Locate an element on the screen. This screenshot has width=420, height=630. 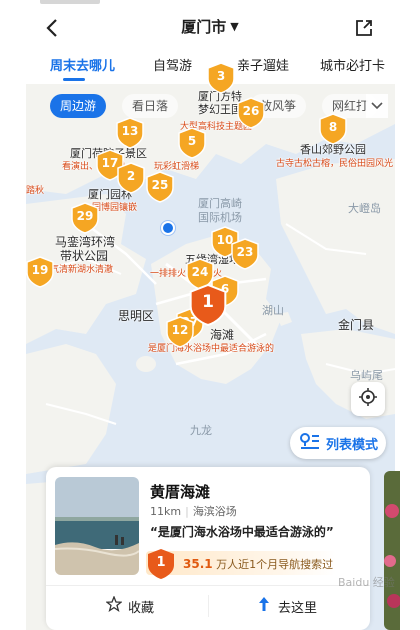
marker-rank: 1 is located at coordinates (208, 302).